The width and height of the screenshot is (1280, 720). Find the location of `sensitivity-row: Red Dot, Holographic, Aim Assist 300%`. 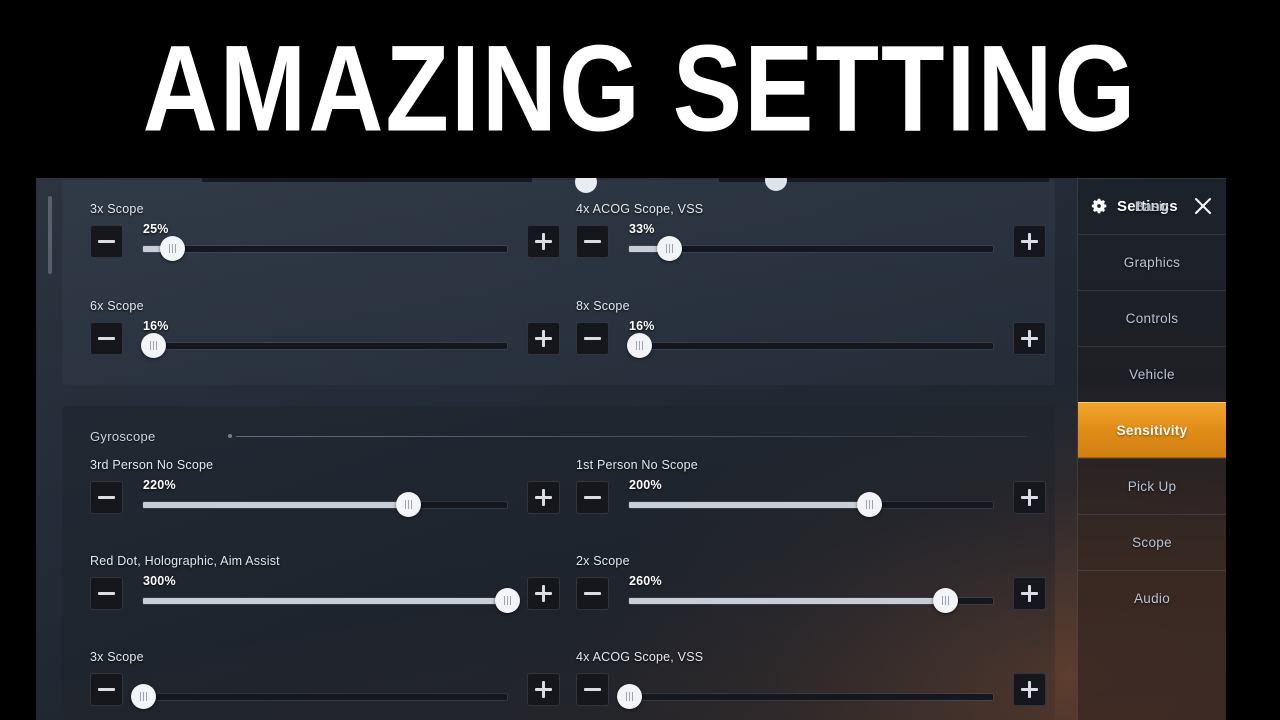

sensitivity-row: Red Dot, Holographic, Aim Assist 300% is located at coordinates (325, 583).